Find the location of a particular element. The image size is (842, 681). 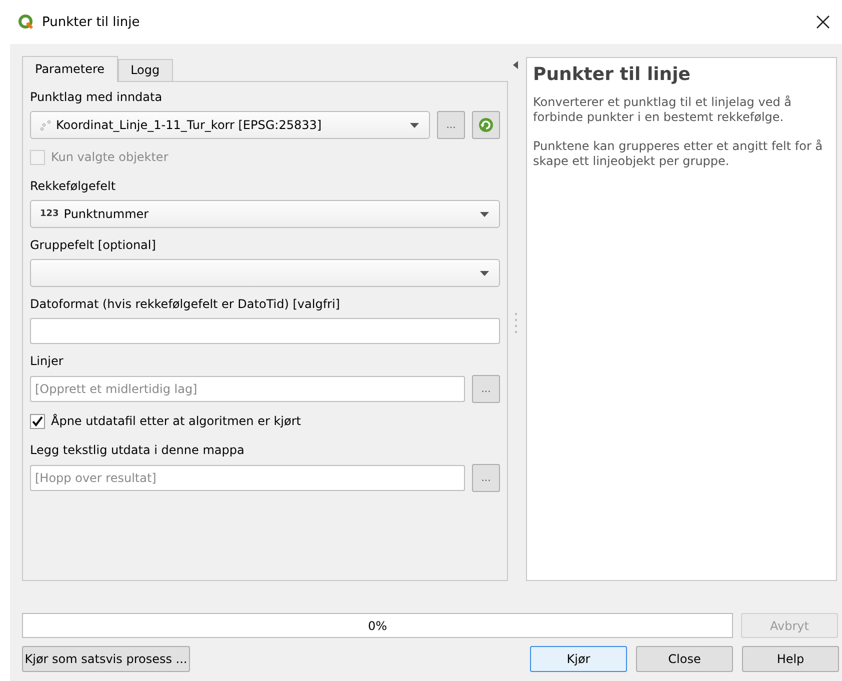

help-paragraph: Punktene kan grupperes etter et angitt felt for å skape ett linjeobjekt per gruppe. is located at coordinates (678, 154).